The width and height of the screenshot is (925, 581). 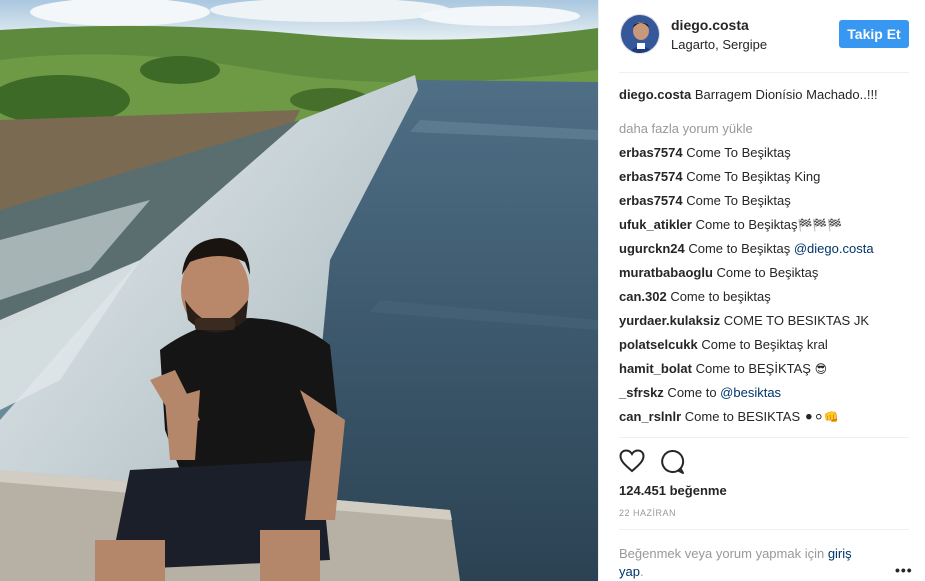 I want to click on comment-text: Come to BESIKTAS, so click(x=742, y=416).